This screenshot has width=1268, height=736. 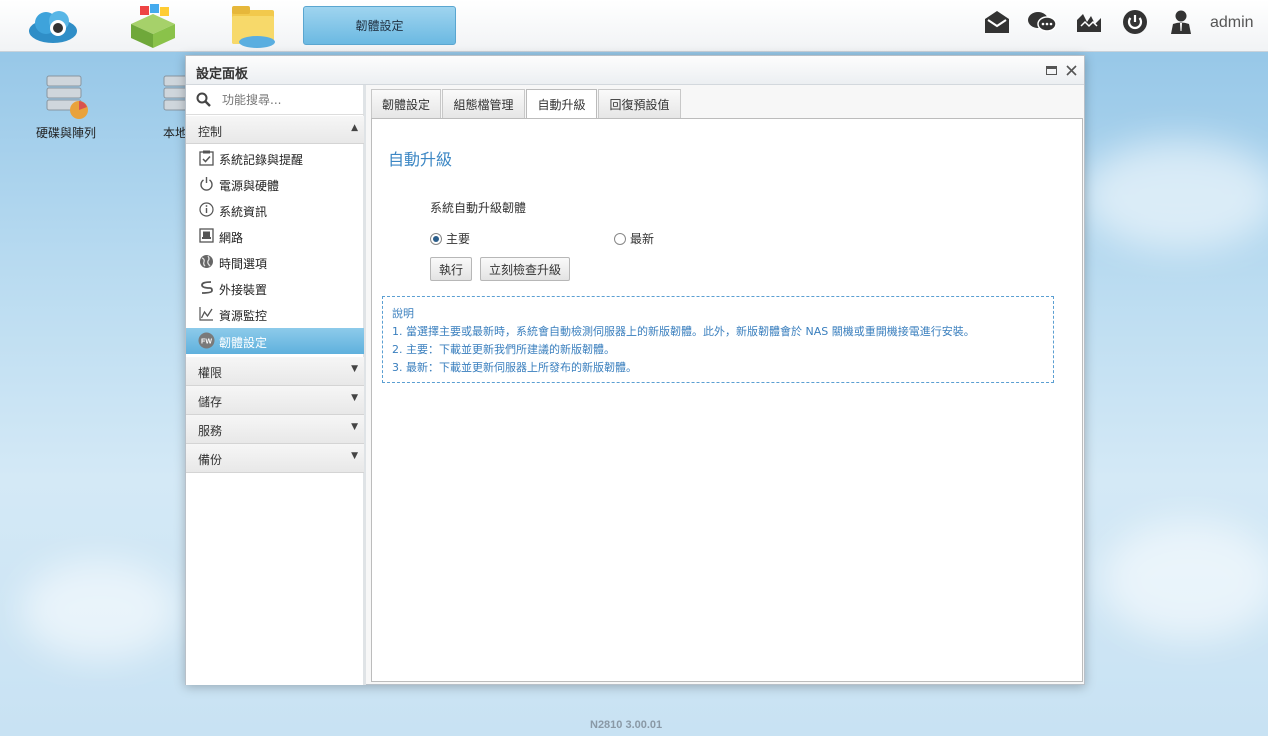 I want to click on mail-icon, so click(x=997, y=22).